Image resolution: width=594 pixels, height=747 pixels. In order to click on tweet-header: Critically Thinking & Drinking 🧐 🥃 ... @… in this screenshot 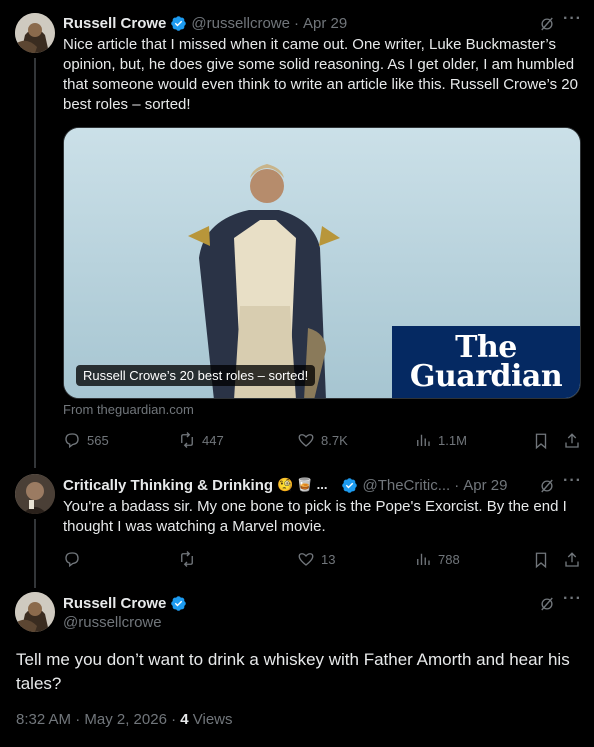, I will do `click(285, 485)`.